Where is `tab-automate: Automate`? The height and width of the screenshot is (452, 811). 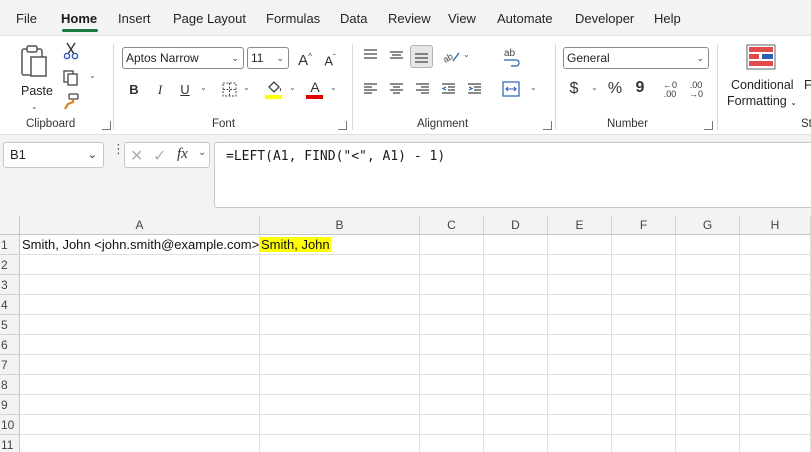
tab-automate: Automate is located at coordinates (525, 18).